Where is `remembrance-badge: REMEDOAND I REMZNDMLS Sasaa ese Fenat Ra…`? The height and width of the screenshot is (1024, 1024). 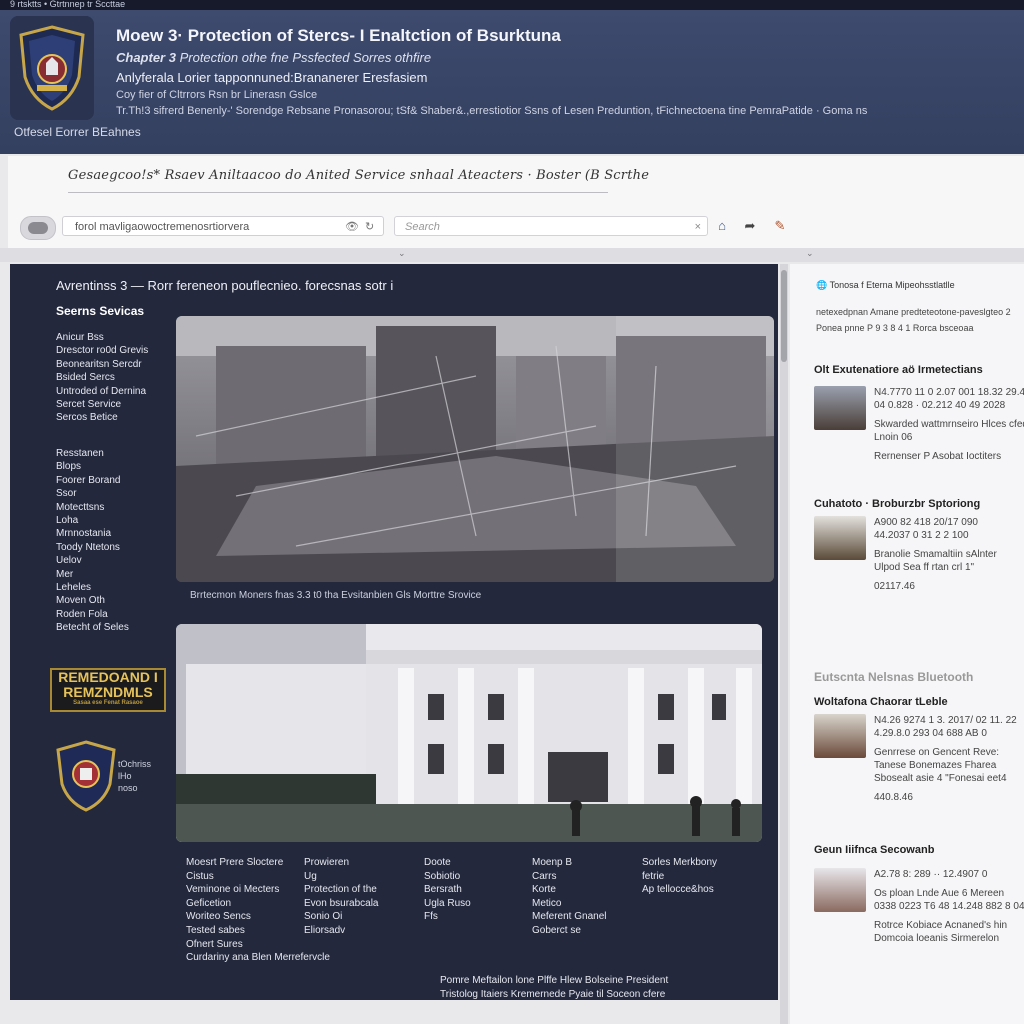
remembrance-badge: REMEDOAND I REMZNDMLS Sasaa ese Fenat Ra… is located at coordinates (108, 690).